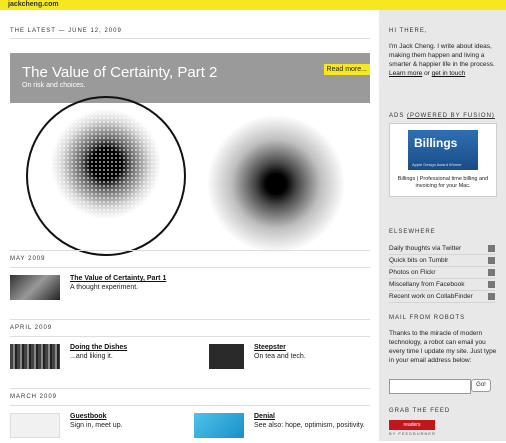 The image size is (506, 443). I want to click on ad-name: Billings, so click(436, 143).